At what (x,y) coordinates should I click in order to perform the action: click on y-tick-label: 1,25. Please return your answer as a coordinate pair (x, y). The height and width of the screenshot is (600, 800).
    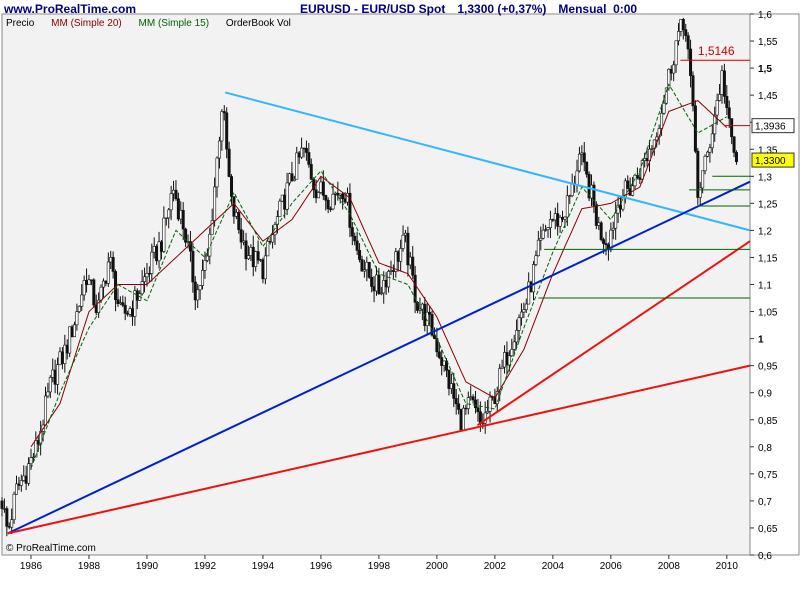
    Looking at the image, I should click on (768, 204).